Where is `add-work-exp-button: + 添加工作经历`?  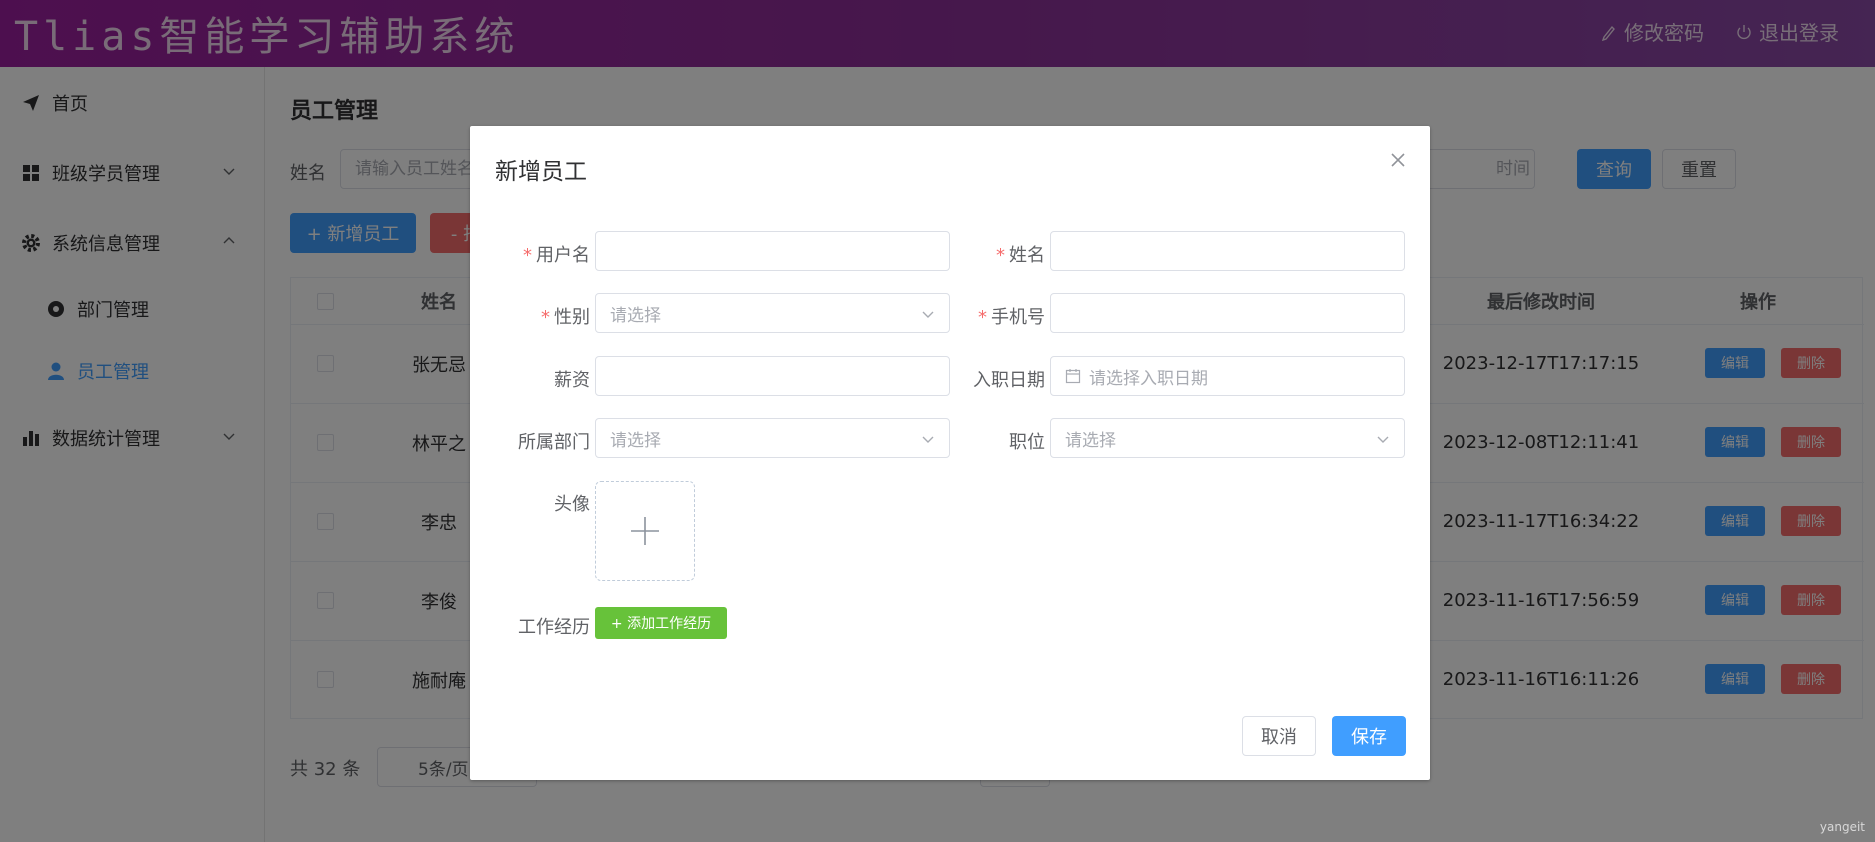
add-work-exp-button: + 添加工作经历 is located at coordinates (661, 623).